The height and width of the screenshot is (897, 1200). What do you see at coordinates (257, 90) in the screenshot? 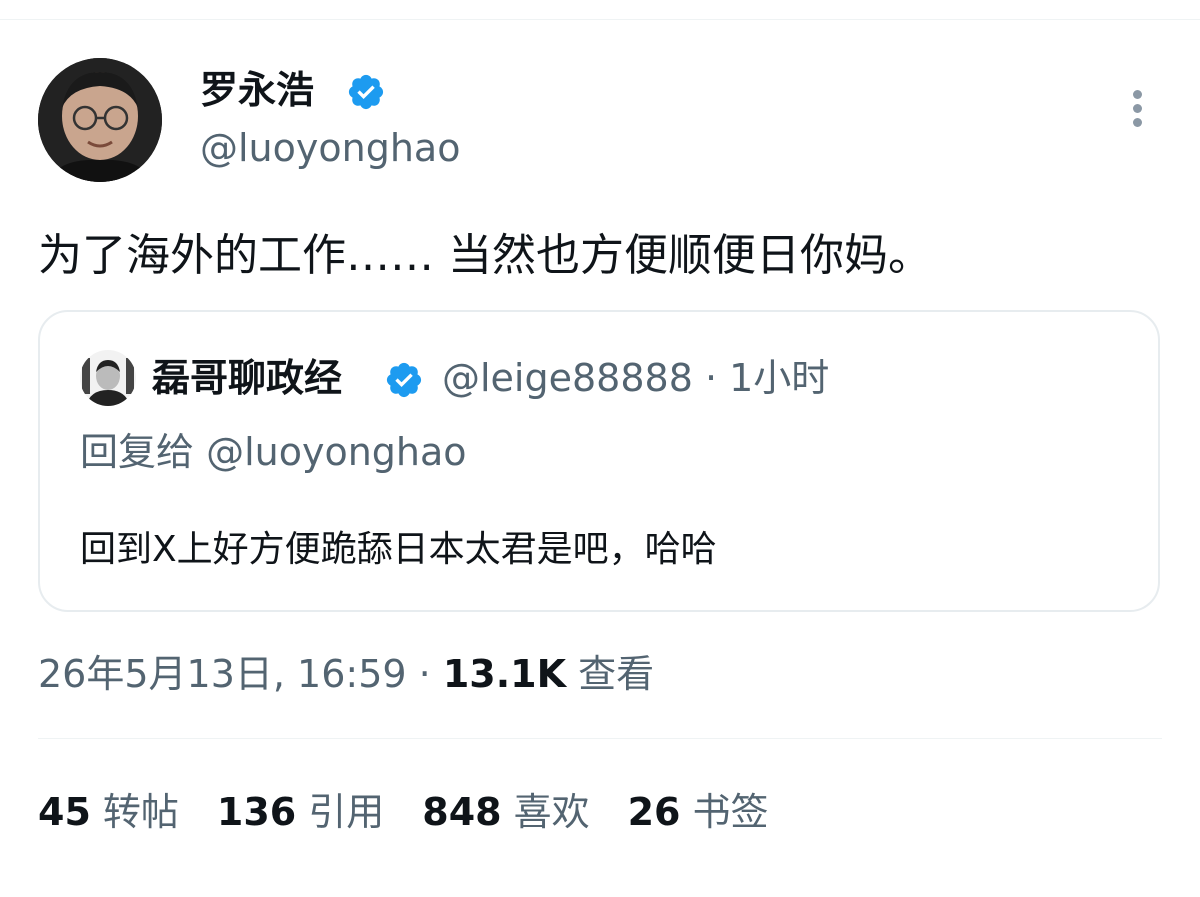
I see `author-display-name: 罗永浩` at bounding box center [257, 90].